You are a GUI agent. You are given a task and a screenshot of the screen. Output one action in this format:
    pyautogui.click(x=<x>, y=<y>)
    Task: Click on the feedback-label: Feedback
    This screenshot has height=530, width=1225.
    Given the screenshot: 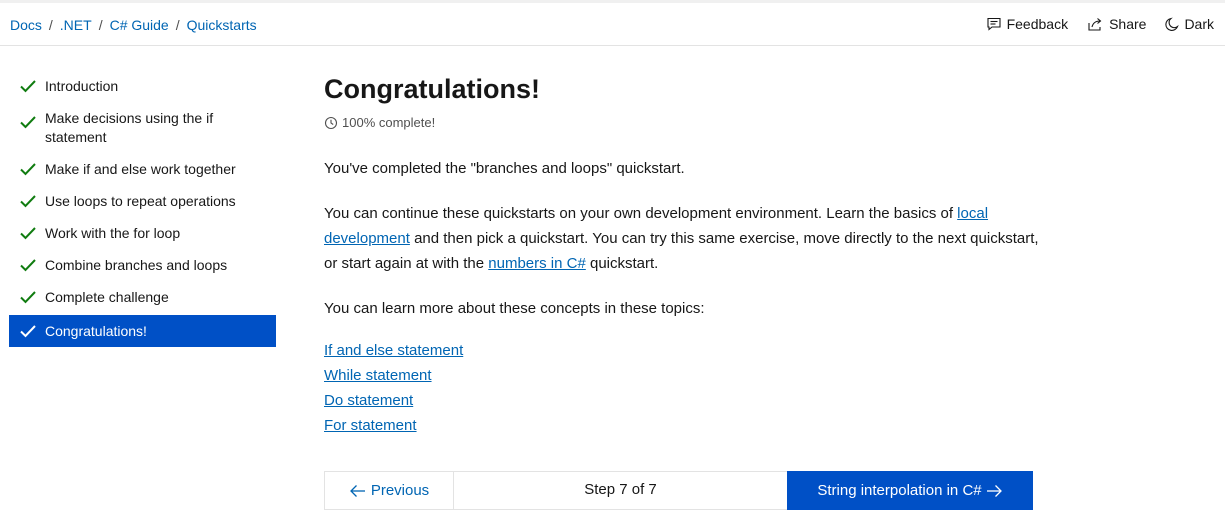 What is the action you would take?
    pyautogui.click(x=1037, y=24)
    